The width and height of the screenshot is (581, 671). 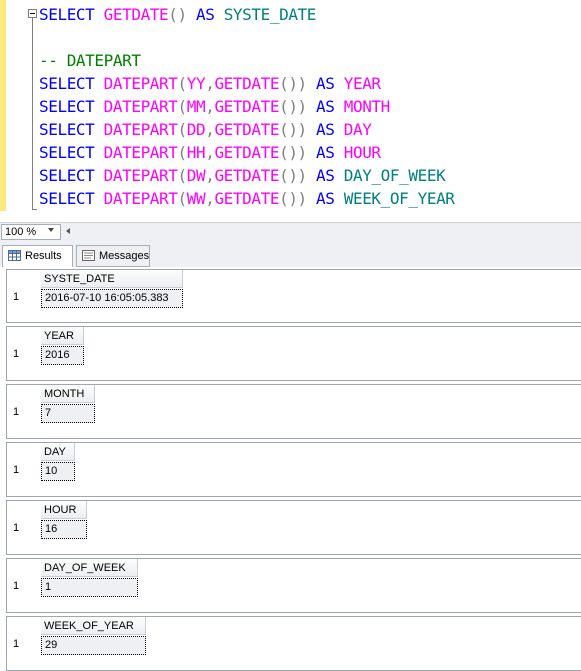 What do you see at coordinates (14, 255) in the screenshot?
I see `grid-icon` at bounding box center [14, 255].